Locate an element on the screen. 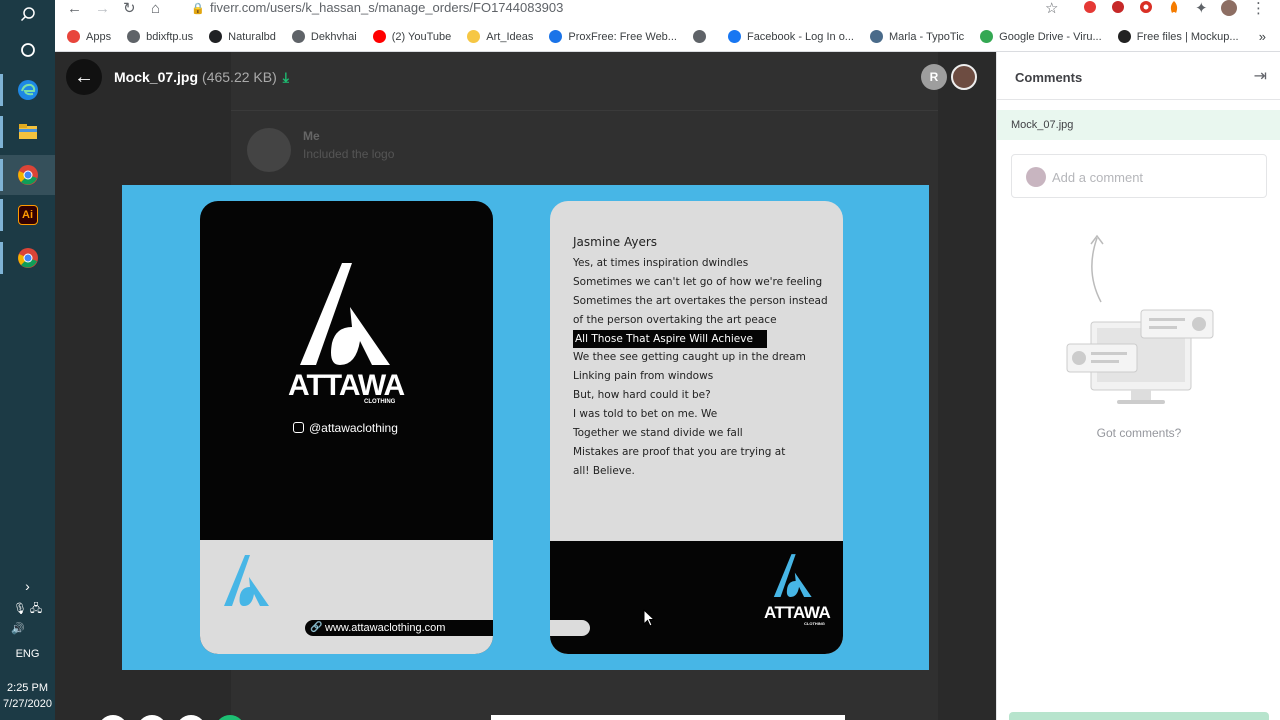  file-chip: Mock_07.jpg is located at coordinates (1138, 125).